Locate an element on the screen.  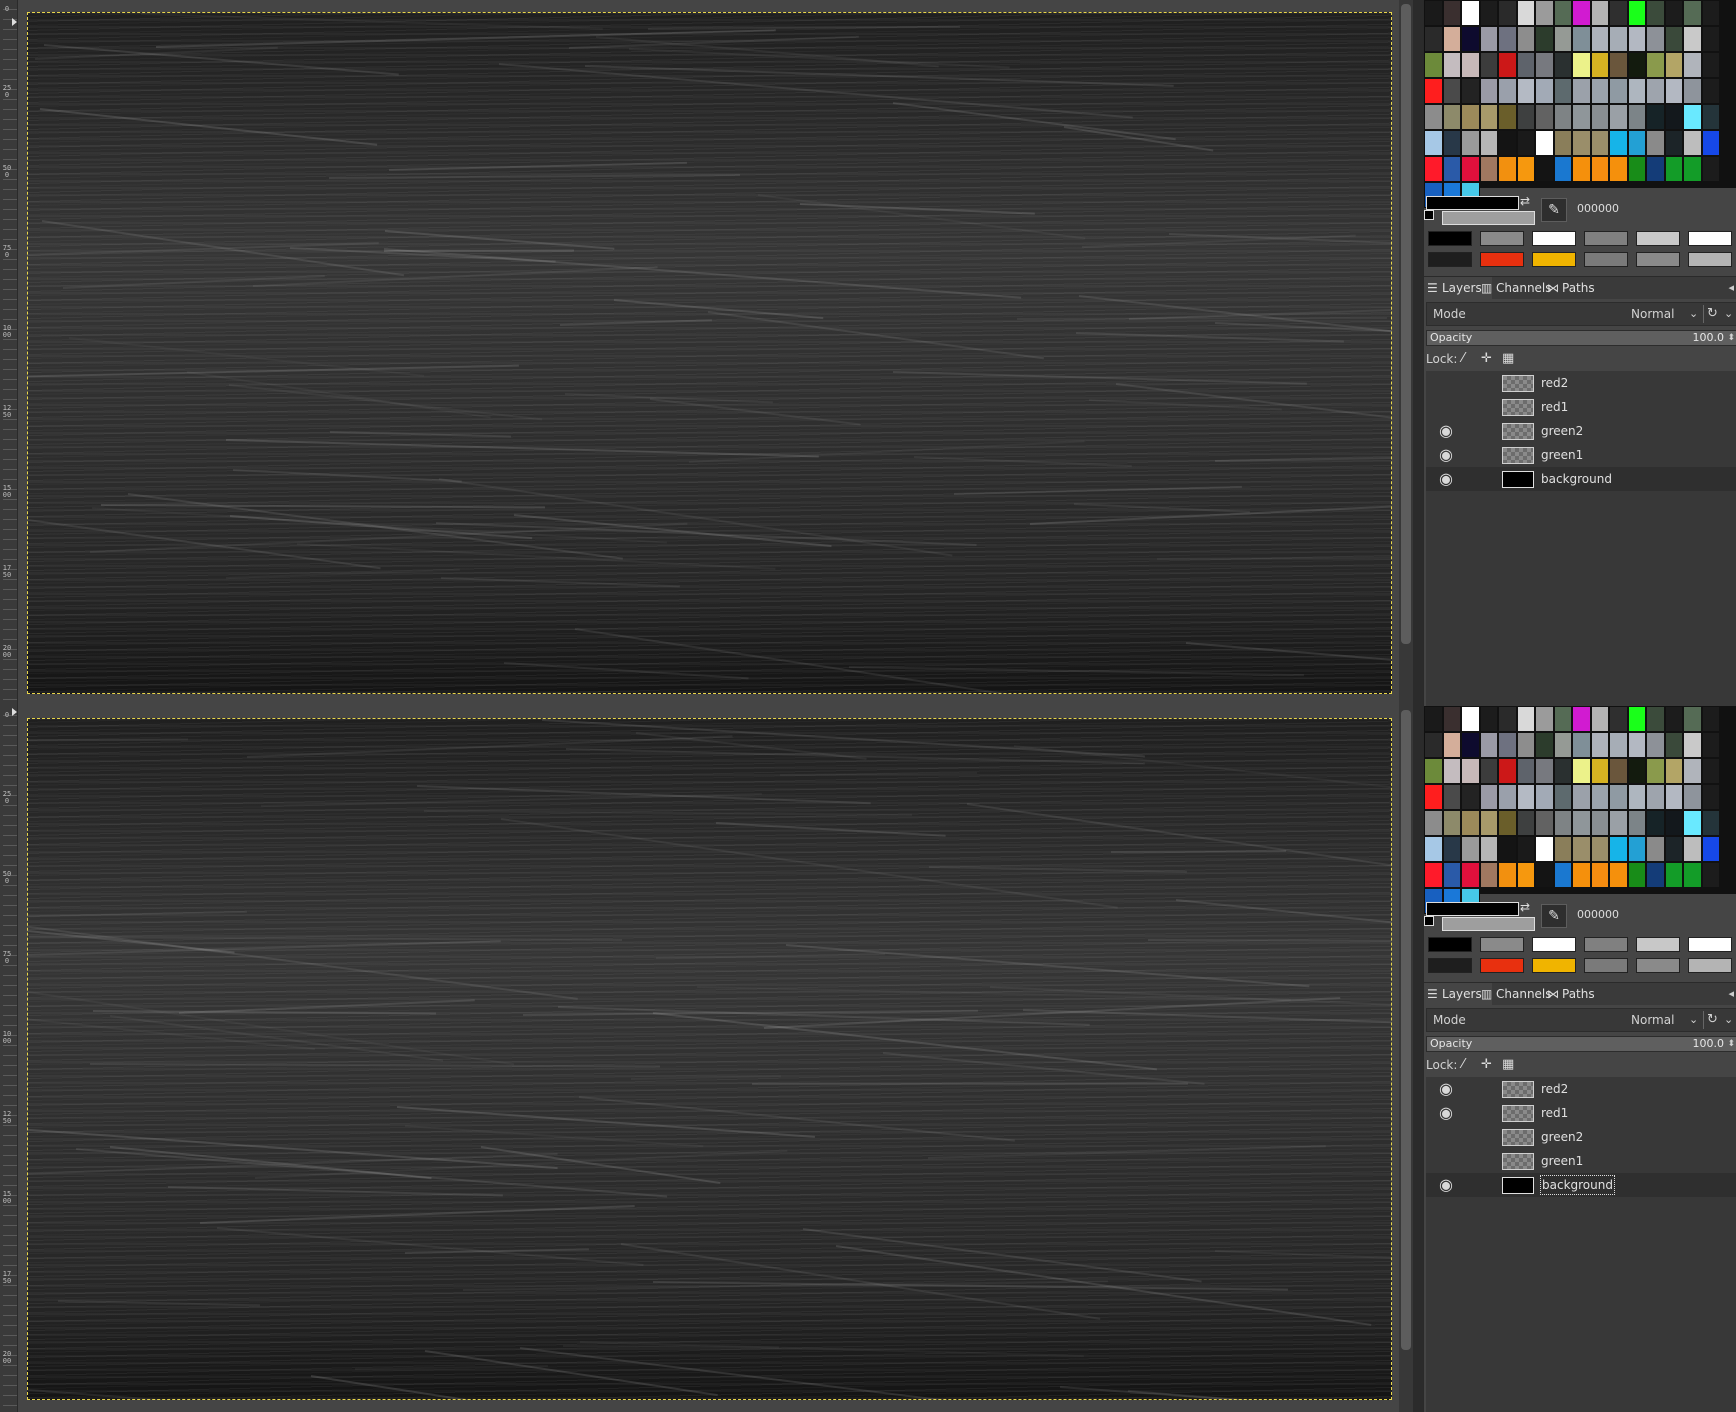
panel-divider is located at coordinates (1418, 1059).